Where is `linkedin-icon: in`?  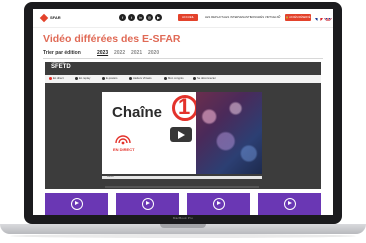 linkedin-icon: in is located at coordinates (140, 17).